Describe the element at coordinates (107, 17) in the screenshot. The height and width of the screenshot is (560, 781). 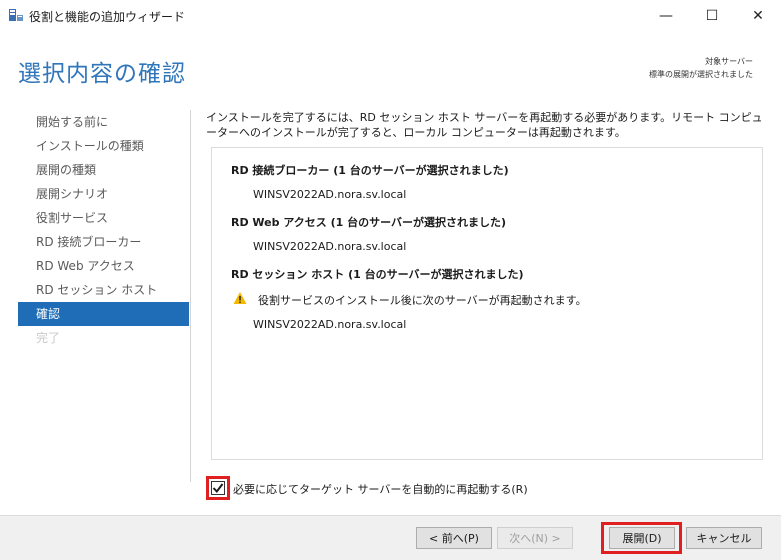
I see `window-title: 役割と機能の追加ウィザード` at that location.